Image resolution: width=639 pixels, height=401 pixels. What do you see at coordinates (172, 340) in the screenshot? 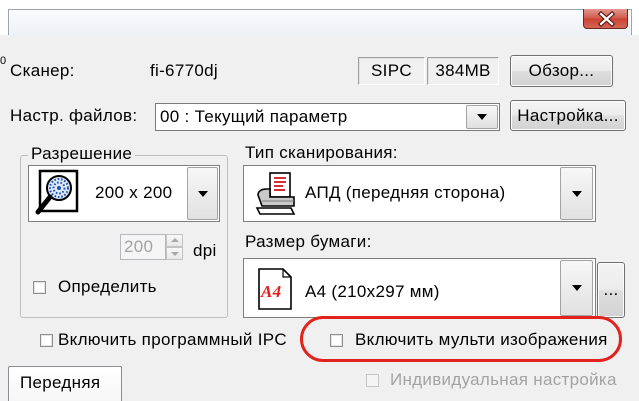
I see `checkbox-label: Включить программный IPC` at bounding box center [172, 340].